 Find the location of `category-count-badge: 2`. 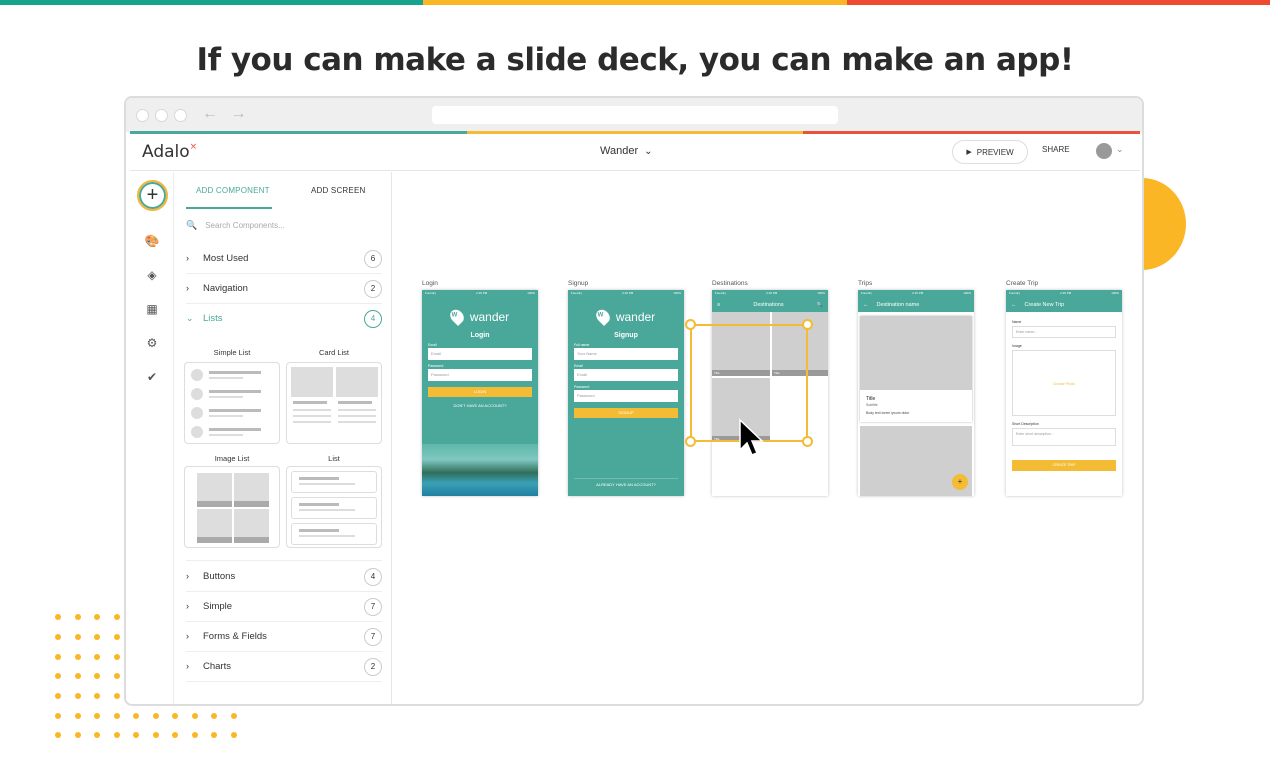

category-count-badge: 2 is located at coordinates (373, 289).